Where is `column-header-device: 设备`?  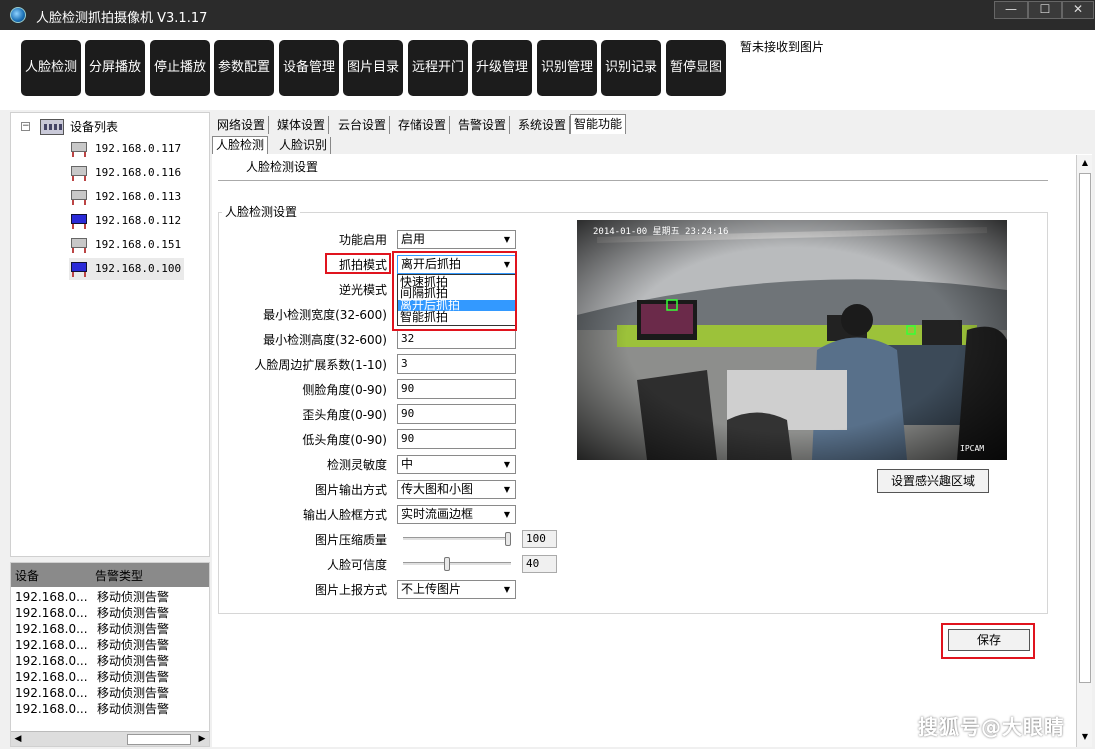
column-header-device: 设备 is located at coordinates (27, 575).